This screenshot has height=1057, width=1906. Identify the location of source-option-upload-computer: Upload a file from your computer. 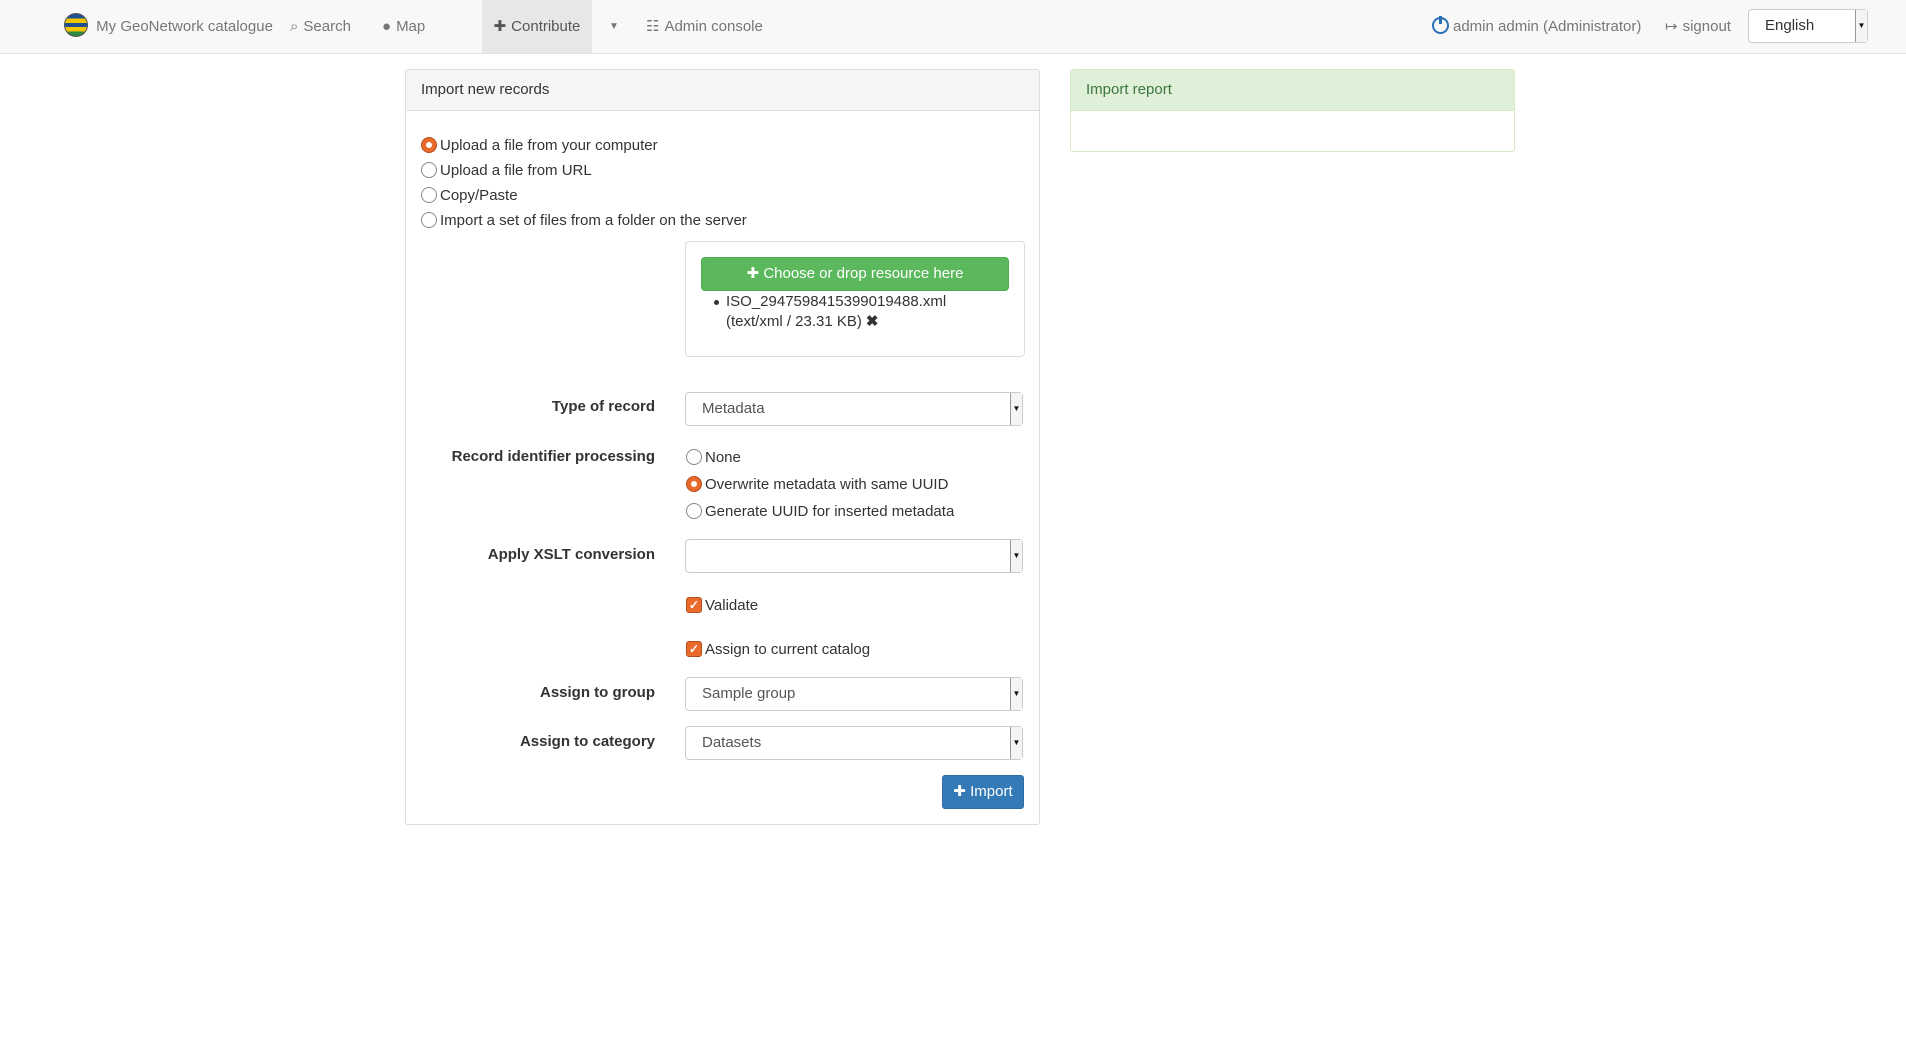
(539, 146).